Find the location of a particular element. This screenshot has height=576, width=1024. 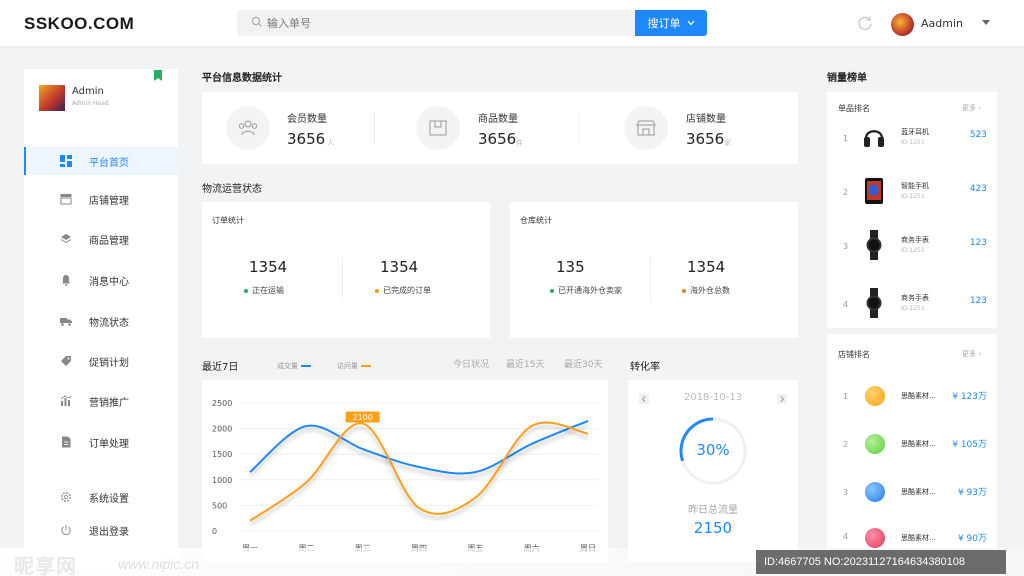

store-more-link: 更多 › is located at coordinates (971, 354).